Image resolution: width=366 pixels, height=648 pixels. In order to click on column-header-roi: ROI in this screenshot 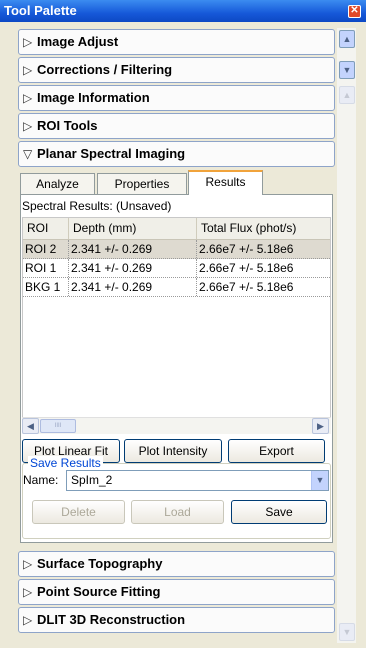, I will do `click(46, 228)`.